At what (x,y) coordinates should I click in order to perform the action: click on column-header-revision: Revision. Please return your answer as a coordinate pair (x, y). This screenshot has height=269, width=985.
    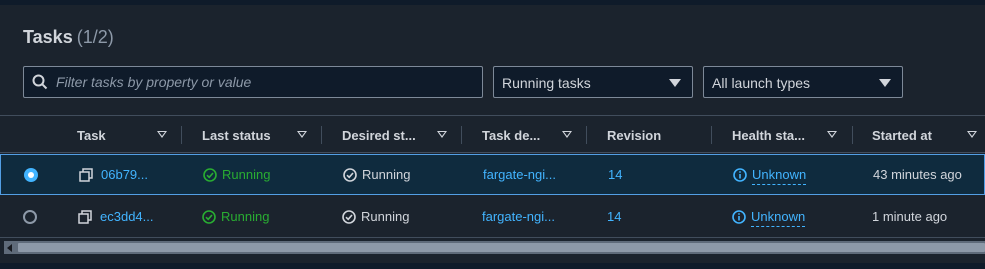
    Looking at the image, I should click on (654, 134).